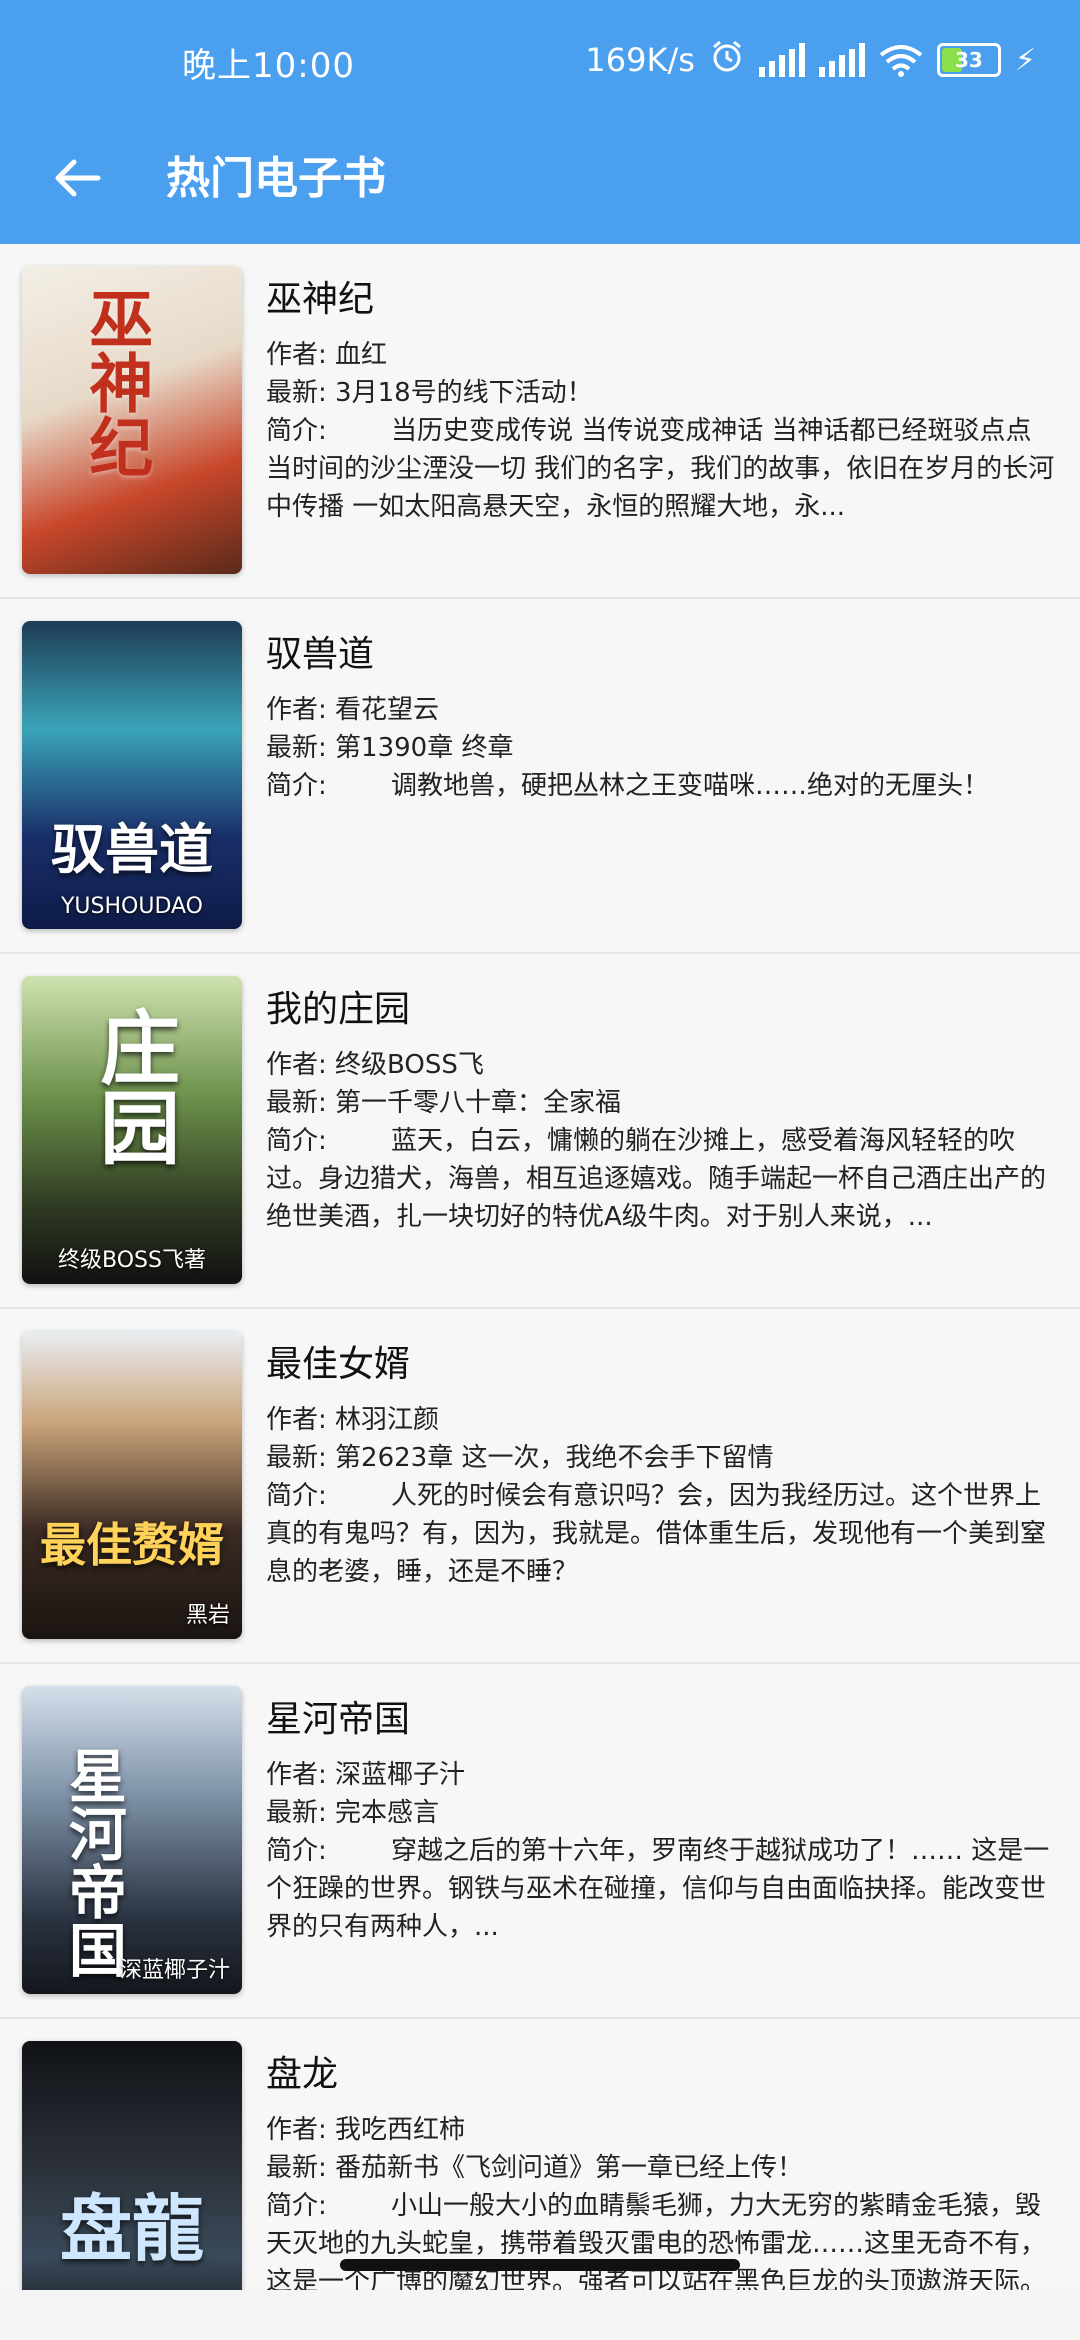 This screenshot has height=2340, width=1080. I want to click on cover-subtitle: 黑岩, so click(207, 1615).